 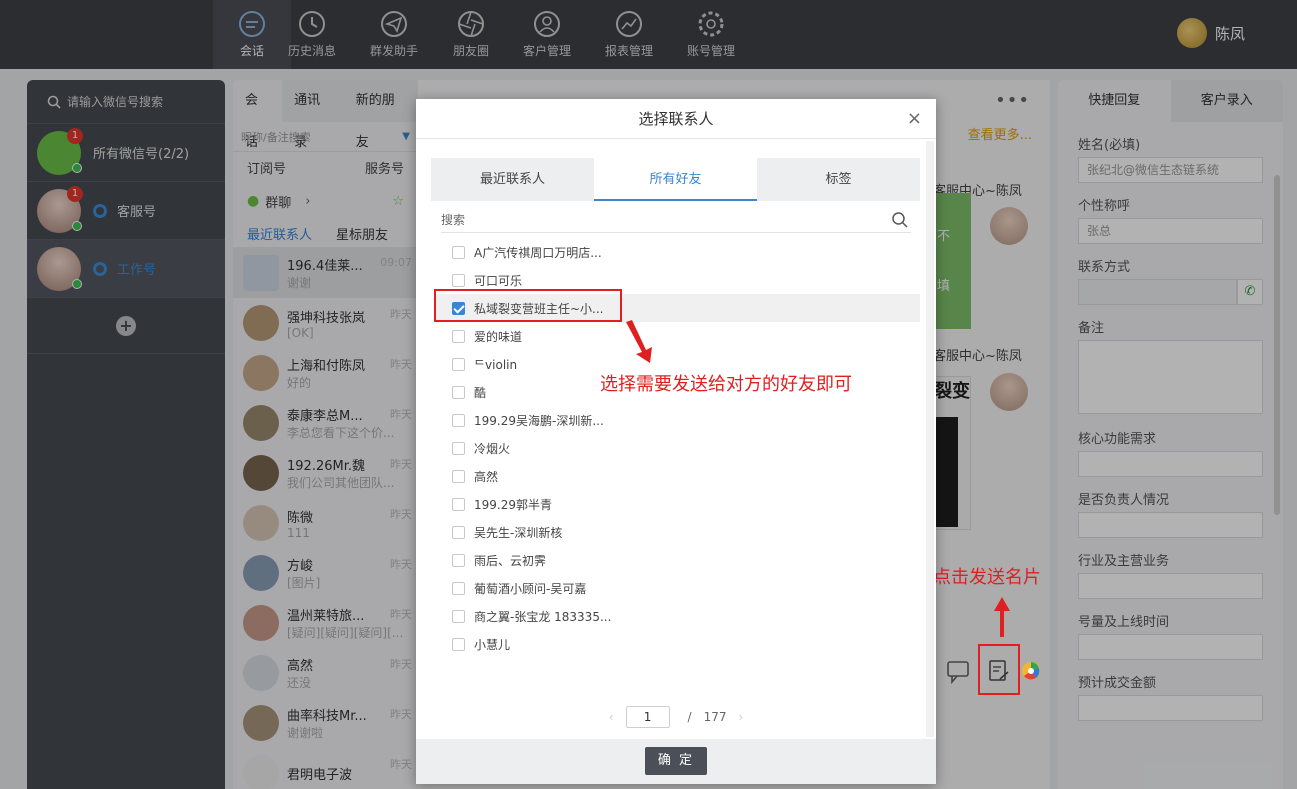 I want to click on list-item: 吴先生-深圳新核, so click(x=678, y=532).